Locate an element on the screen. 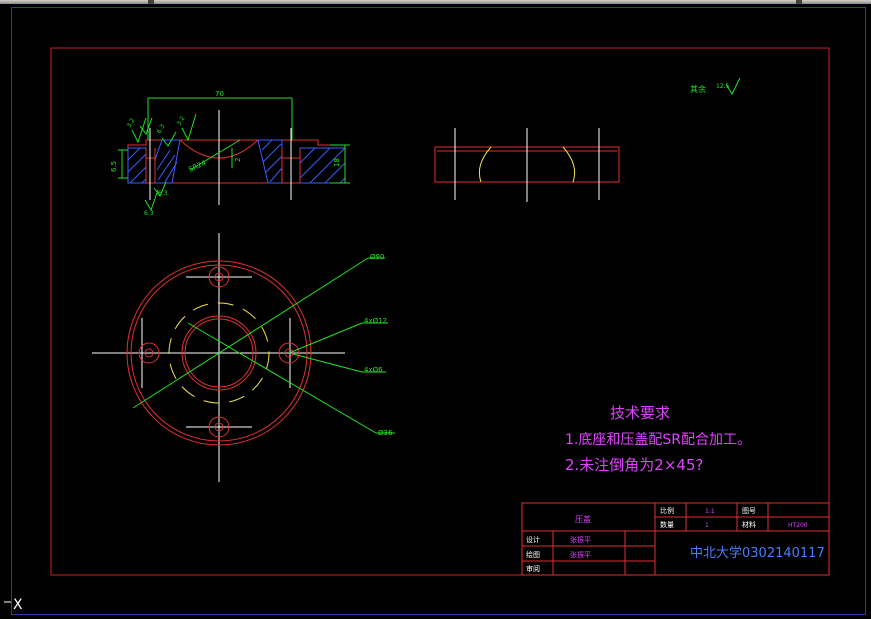  notes-title: 技术要求 is located at coordinates (640, 413).